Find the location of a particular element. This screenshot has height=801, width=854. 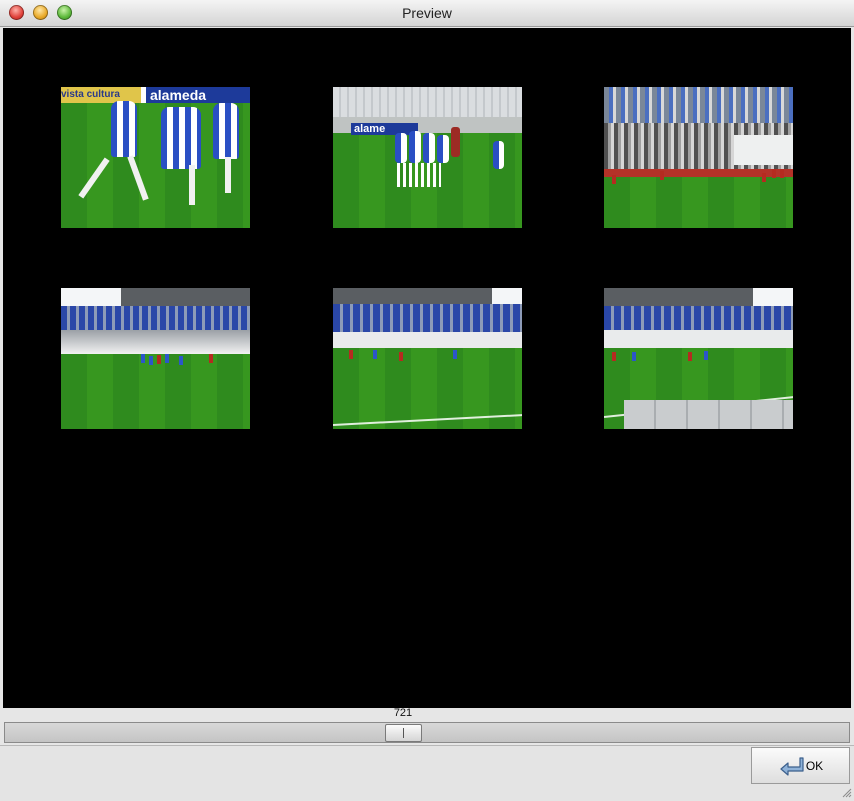

banner-text: alameda is located at coordinates (198, 95).